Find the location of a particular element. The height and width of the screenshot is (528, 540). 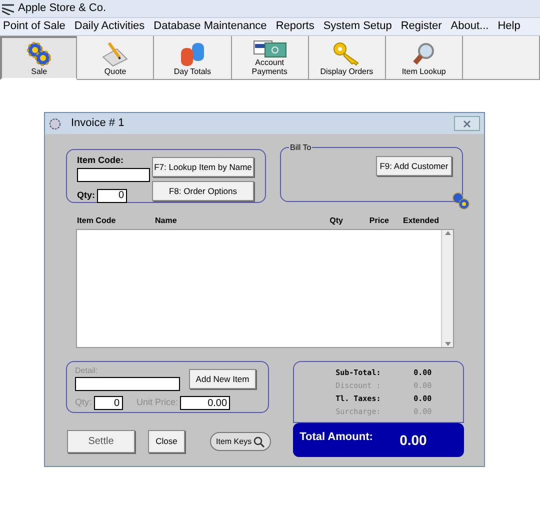

item-code-field is located at coordinates (113, 175).